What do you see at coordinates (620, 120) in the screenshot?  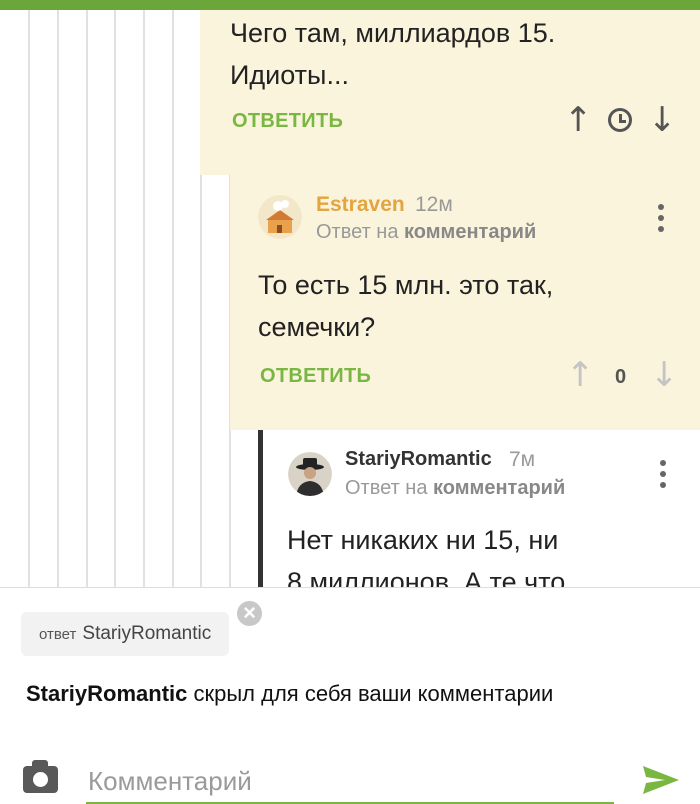 I see `clock-icon` at bounding box center [620, 120].